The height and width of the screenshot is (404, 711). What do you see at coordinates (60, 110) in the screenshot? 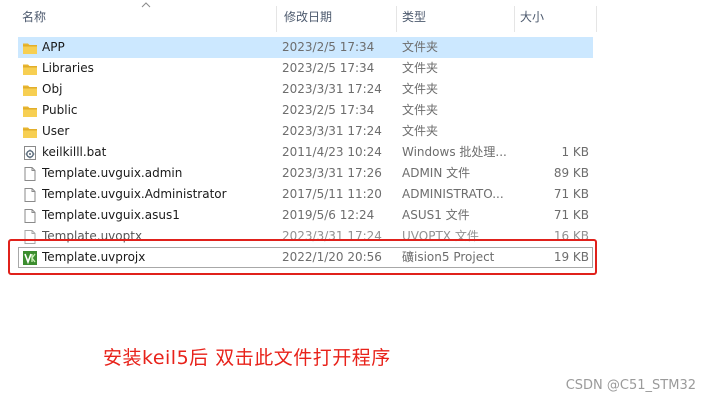
I see `file-name: Public` at bounding box center [60, 110].